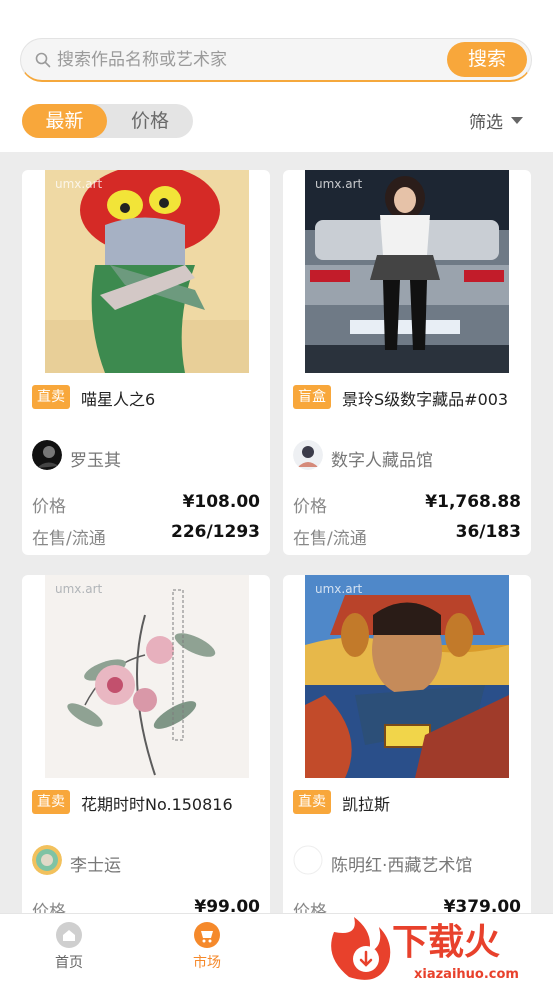  I want to click on stock-value: 226/1293, so click(215, 532).